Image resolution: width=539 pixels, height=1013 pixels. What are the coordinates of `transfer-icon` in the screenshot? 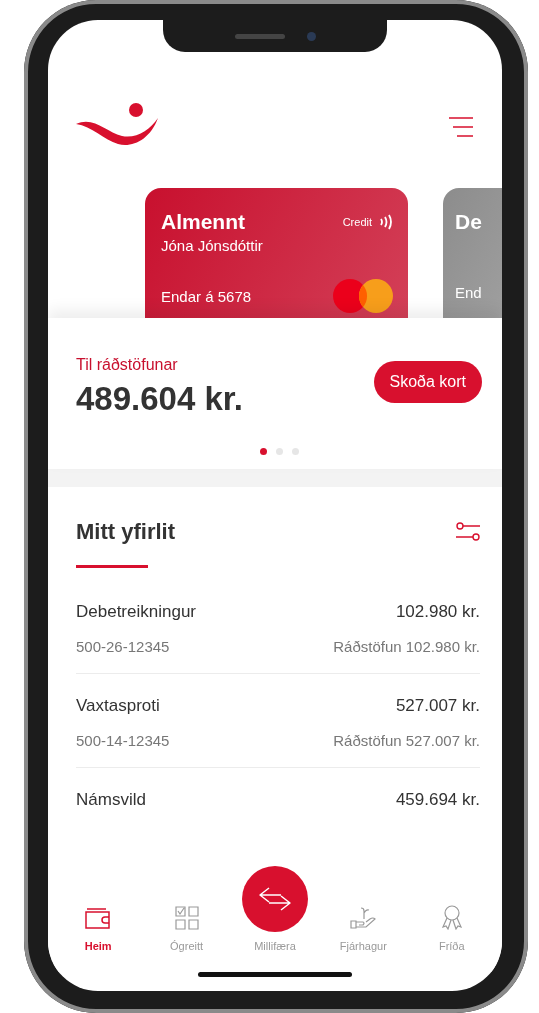 It's located at (274, 899).